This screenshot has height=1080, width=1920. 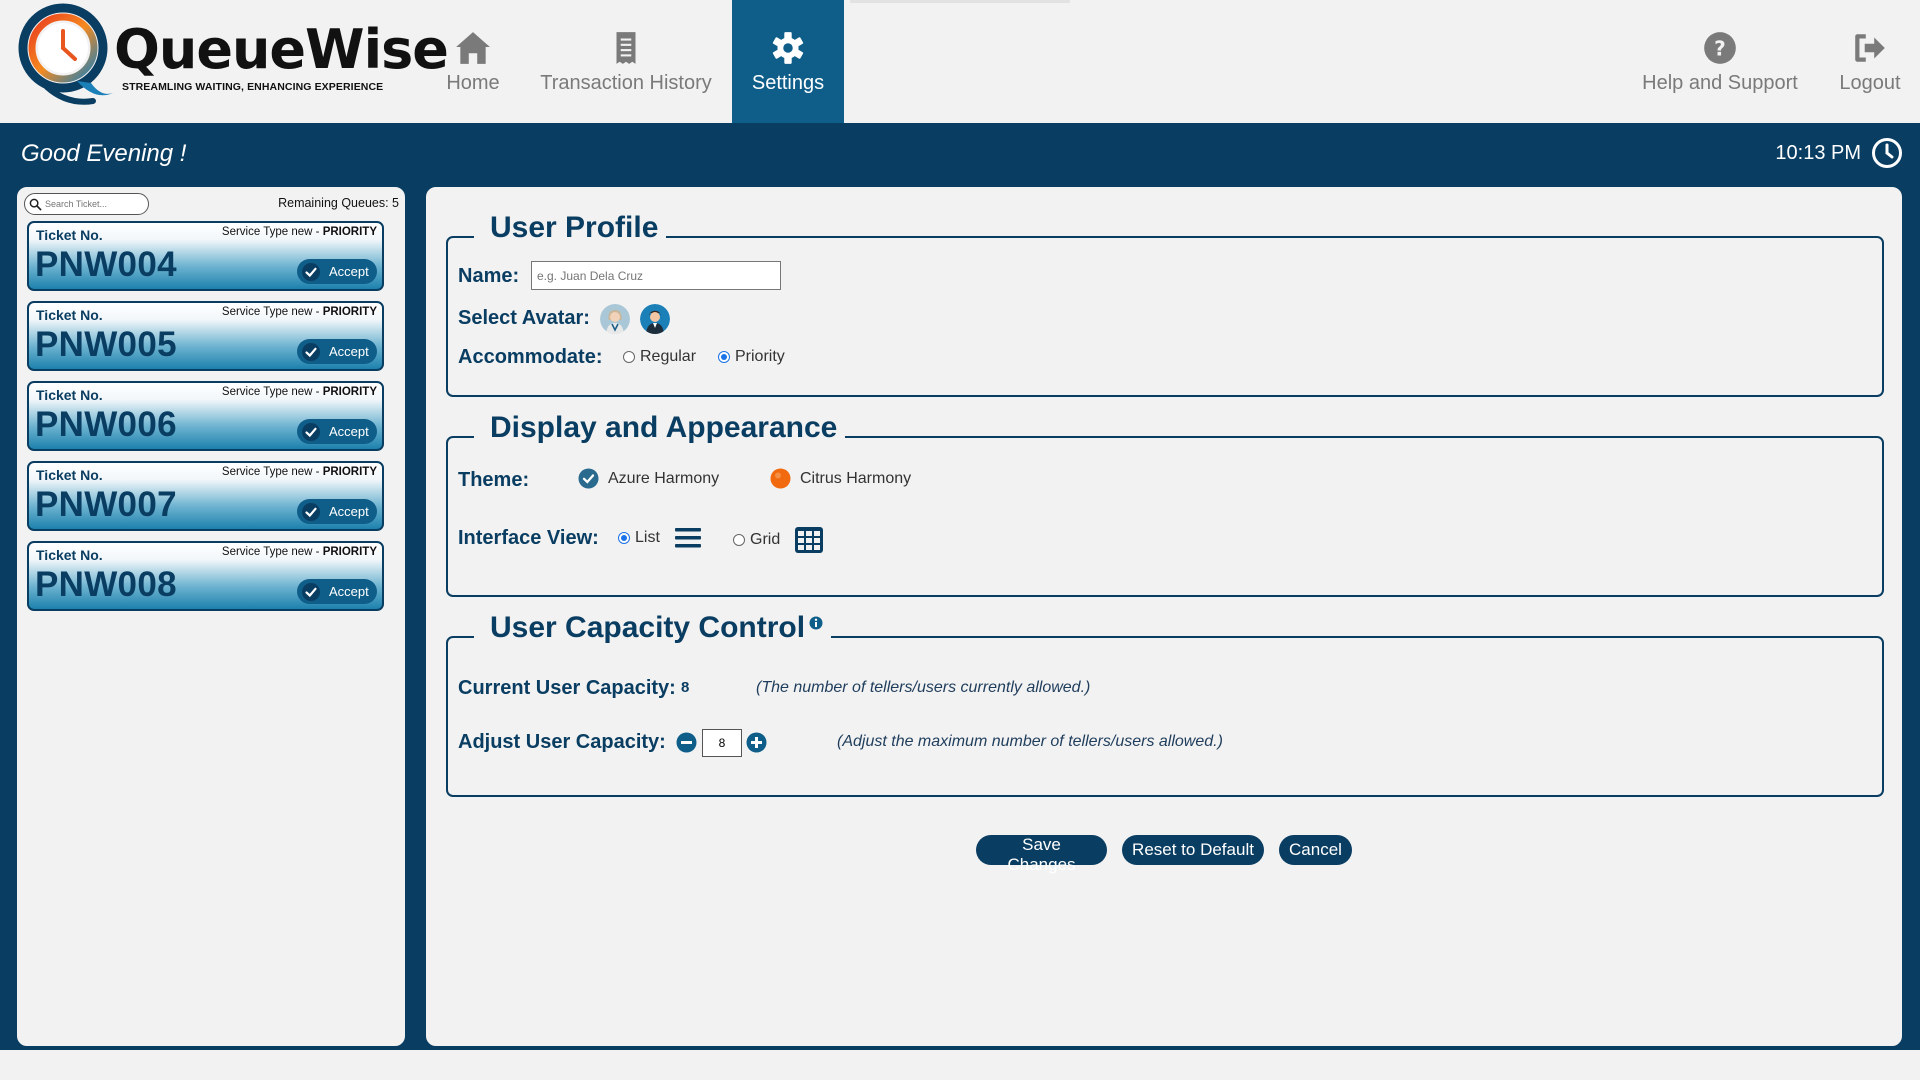 I want to click on user-profile-title: User Profile, so click(x=570, y=228).